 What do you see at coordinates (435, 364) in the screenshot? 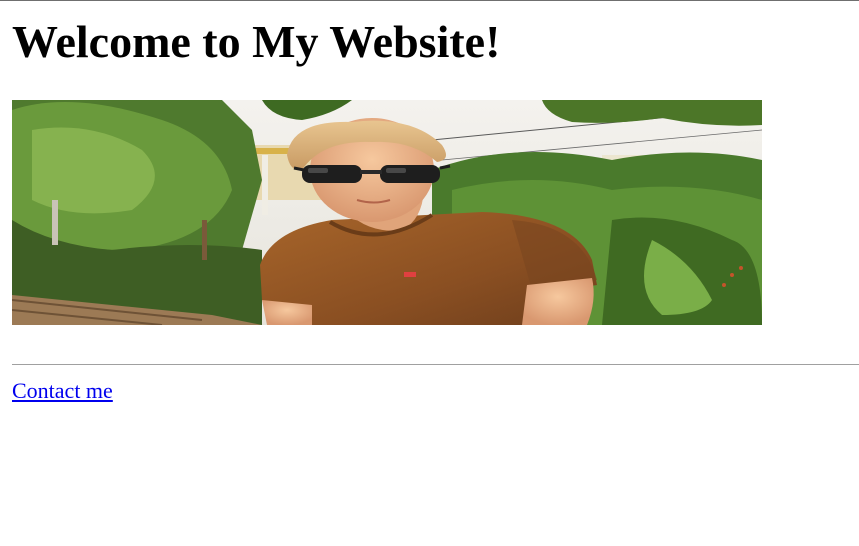
I see `horizontal-divider` at bounding box center [435, 364].